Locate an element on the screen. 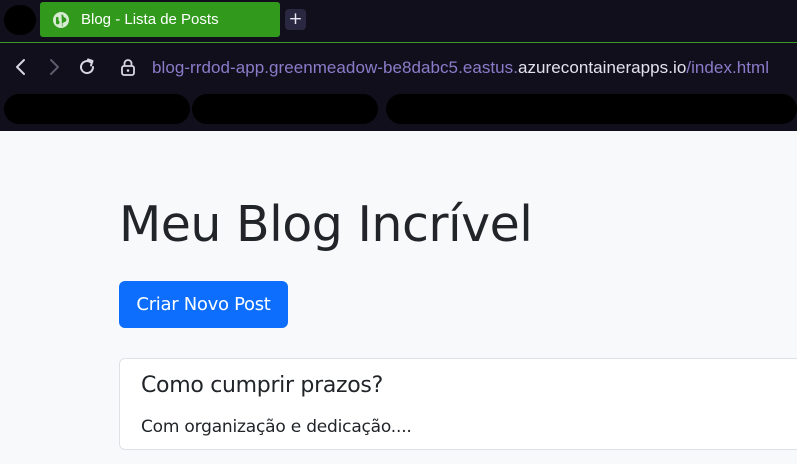 This screenshot has height=464, width=797. tab-title: Blog - Lista de Posts is located at coordinates (150, 19).